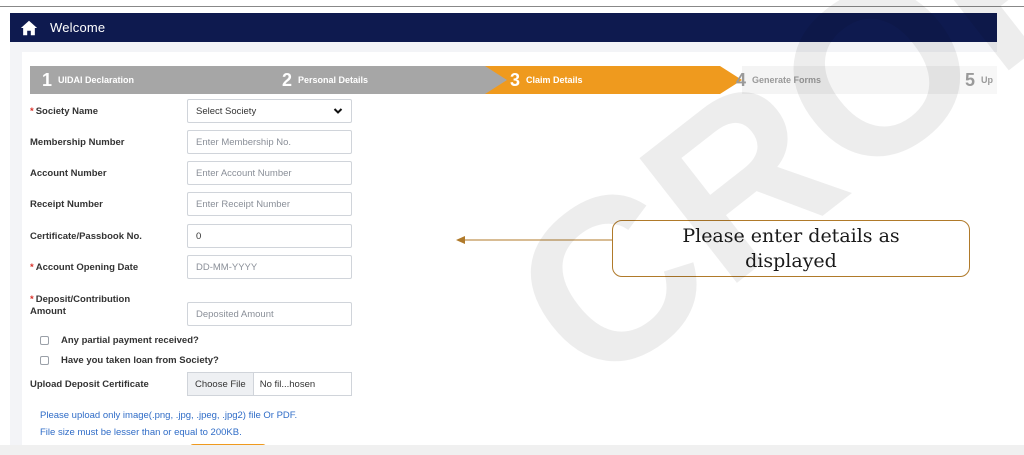 The height and width of the screenshot is (455, 1024). What do you see at coordinates (130, 340) in the screenshot?
I see `partial-payment-label: Any partial payment received?` at bounding box center [130, 340].